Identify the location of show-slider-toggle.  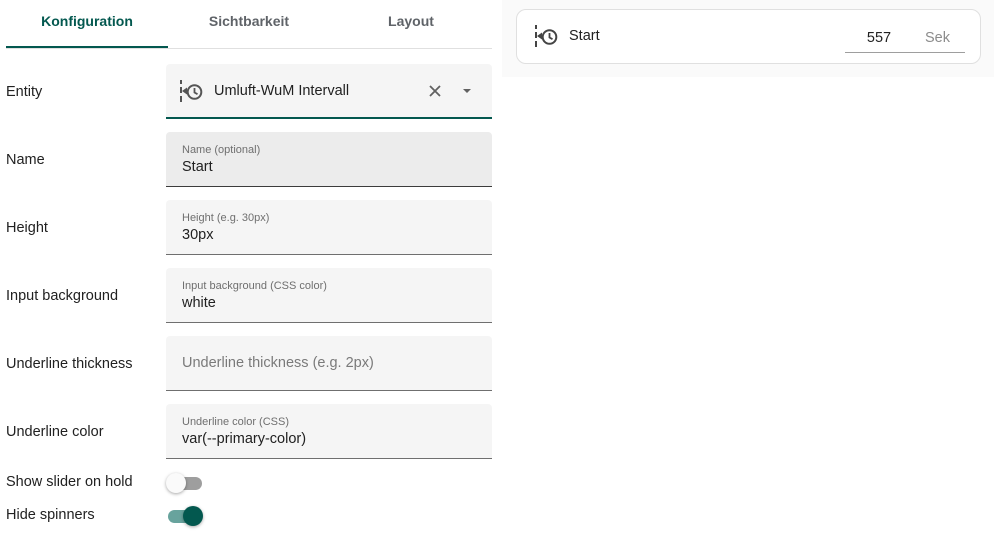
(185, 483).